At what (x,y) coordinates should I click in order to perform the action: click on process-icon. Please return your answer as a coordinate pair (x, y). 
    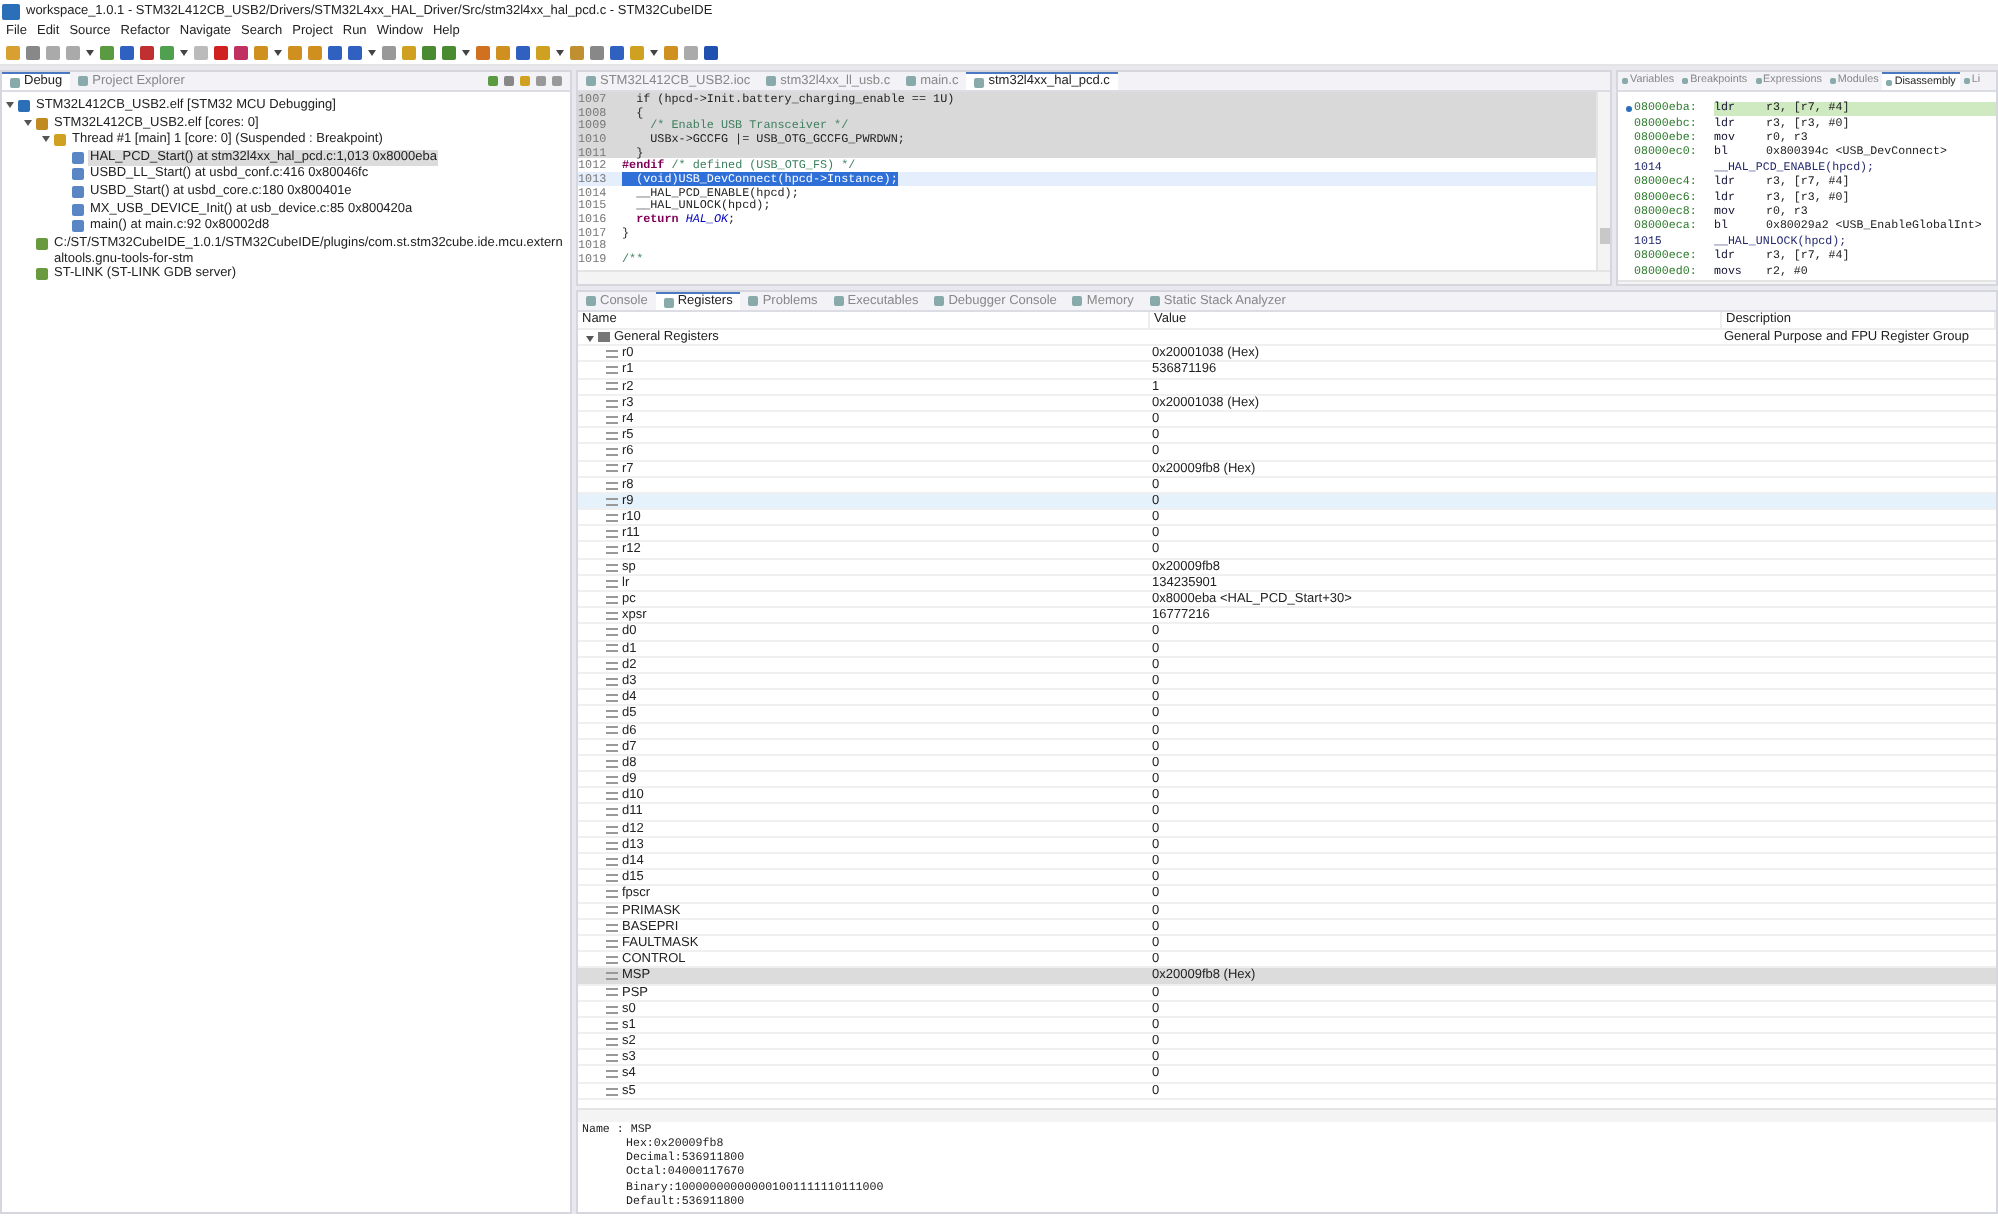
    Looking at the image, I should click on (42, 123).